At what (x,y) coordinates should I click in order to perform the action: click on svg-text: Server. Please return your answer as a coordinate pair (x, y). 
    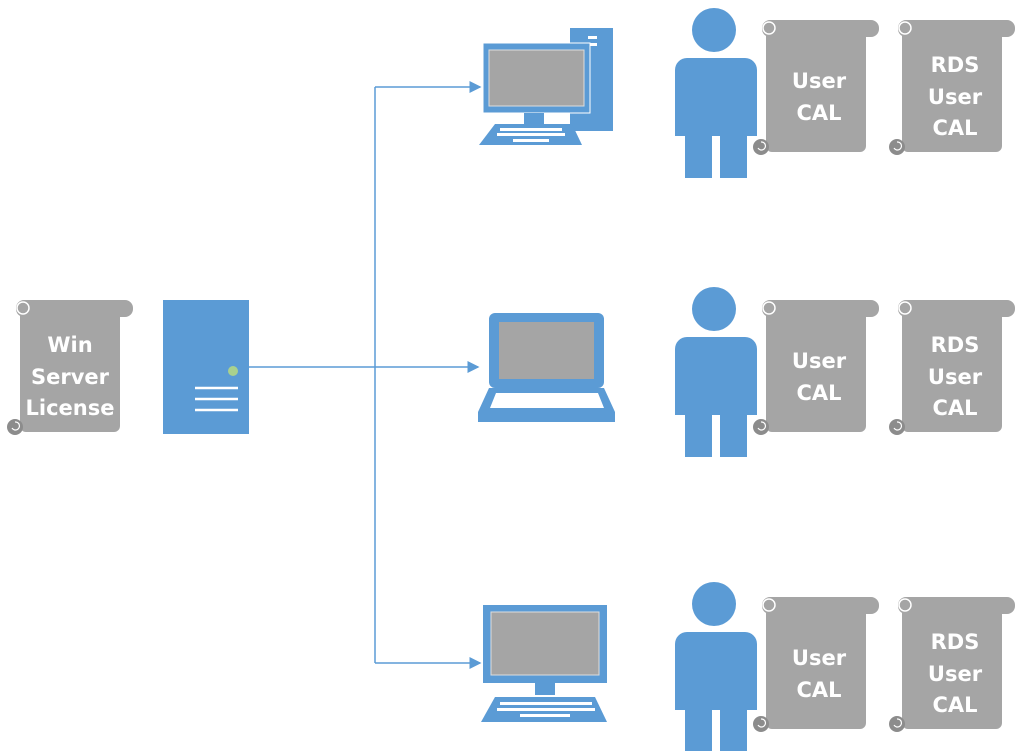
    Looking at the image, I should click on (70, 377).